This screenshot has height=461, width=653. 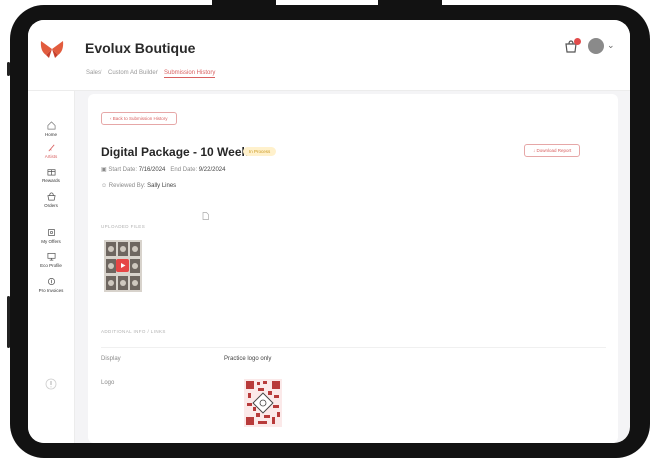 I want to click on back-to-history-button: ‹ Back to Submission History, so click(x=139, y=118).